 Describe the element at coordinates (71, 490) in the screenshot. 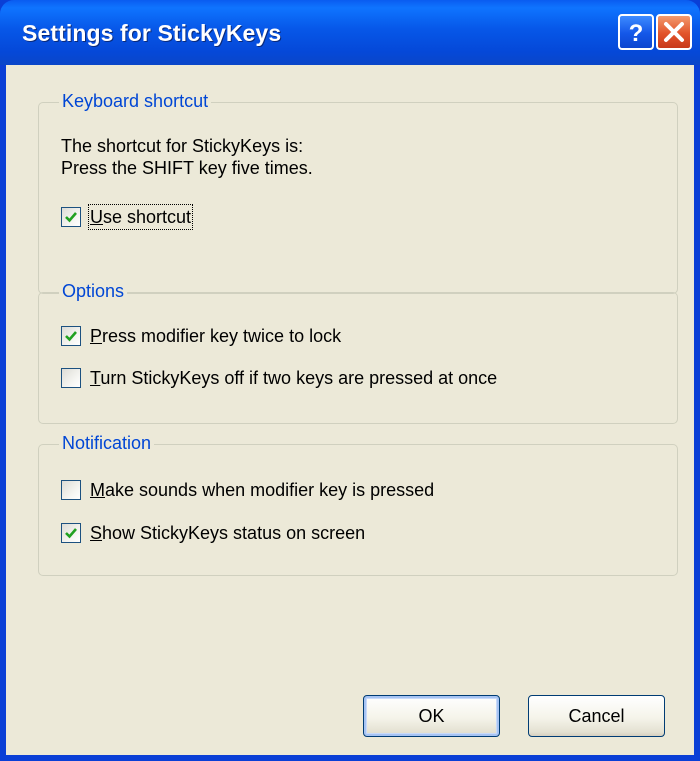

I see `make-sounds-checkbox` at that location.